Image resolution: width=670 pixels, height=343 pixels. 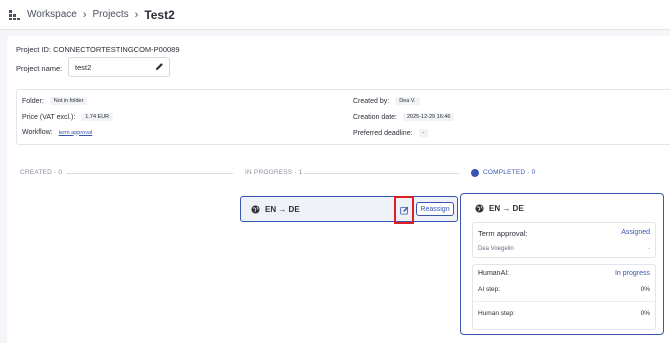 What do you see at coordinates (111, 14) in the screenshot?
I see `breadcrumb-projects: Projects` at bounding box center [111, 14].